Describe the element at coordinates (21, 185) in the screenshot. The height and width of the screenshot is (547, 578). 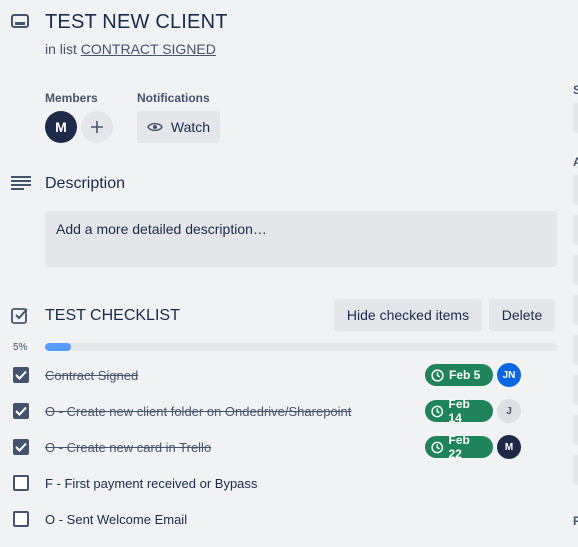
I see `description-icon` at that location.